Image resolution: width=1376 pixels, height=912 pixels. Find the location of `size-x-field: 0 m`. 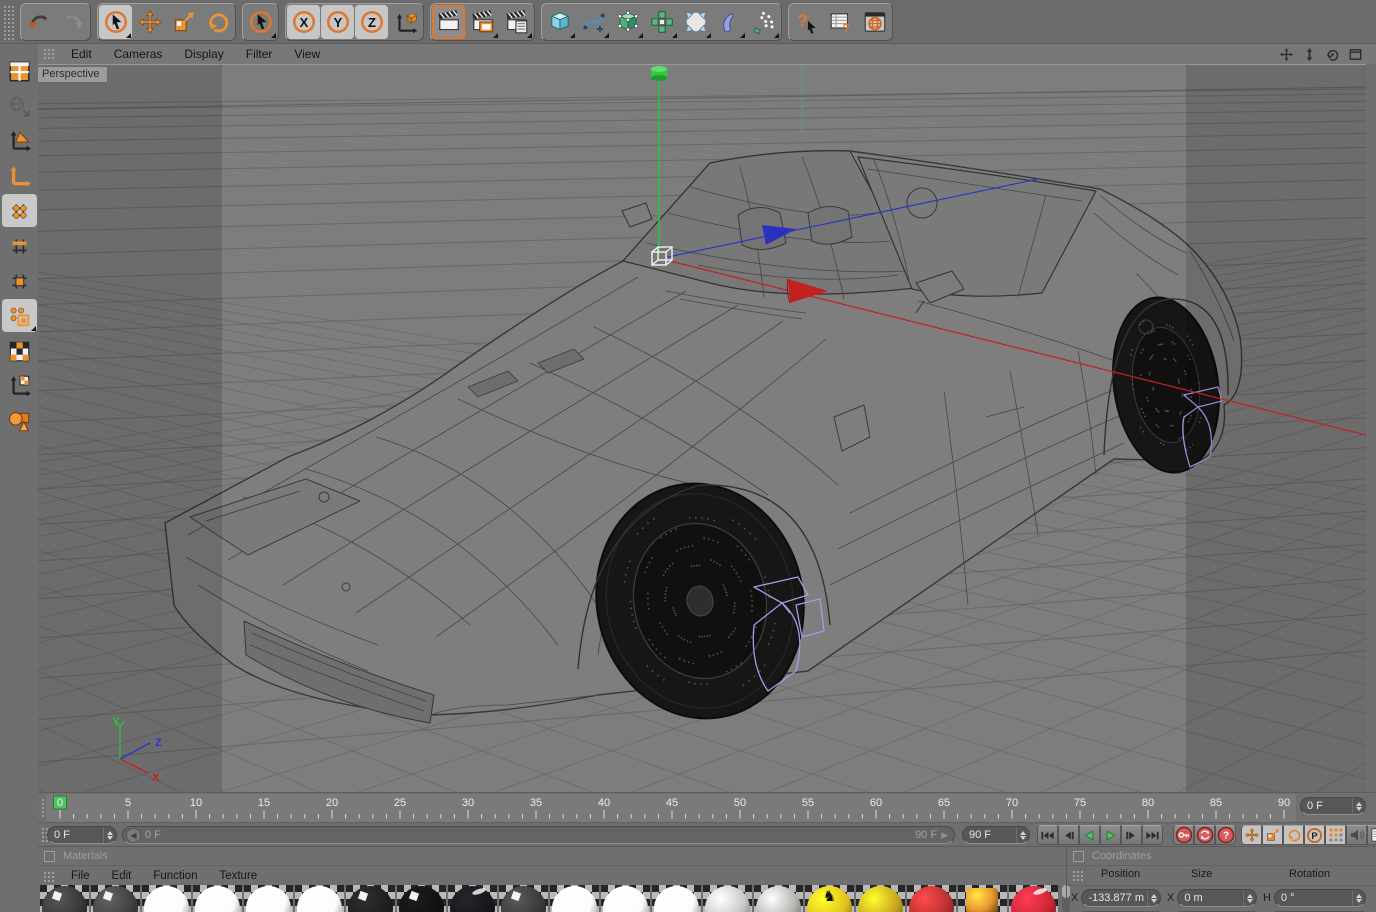

size-x-field: 0 m is located at coordinates (1217, 898).